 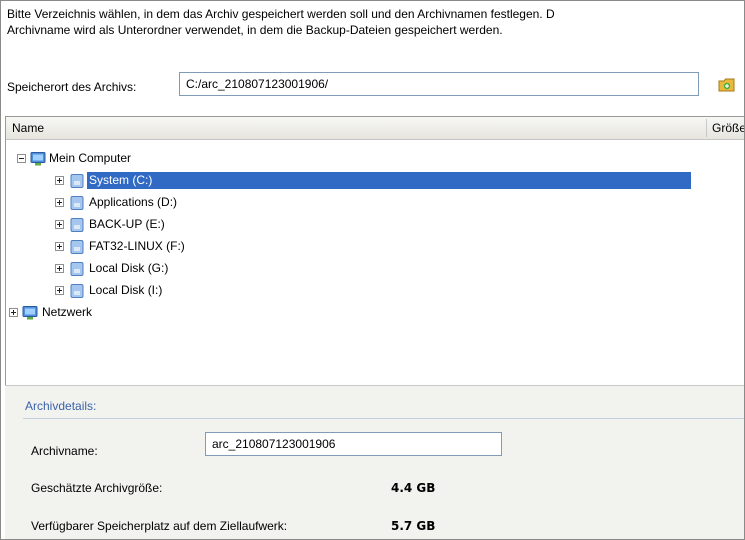 I want to click on tree-node-label: Netzwerk, so click(x=67, y=312).